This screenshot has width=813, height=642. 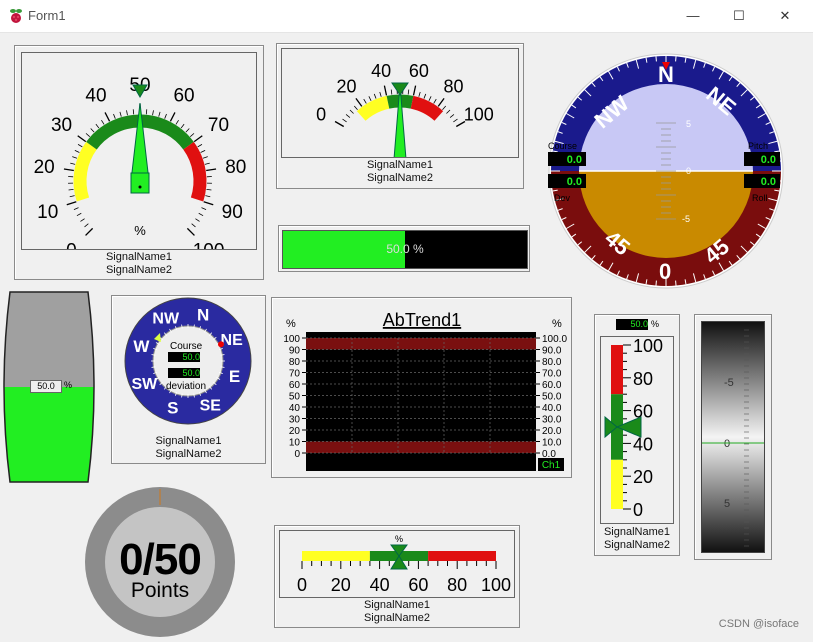 What do you see at coordinates (346, 86) in the screenshot?
I see `gauge2-scale-label: 20` at bounding box center [346, 86].